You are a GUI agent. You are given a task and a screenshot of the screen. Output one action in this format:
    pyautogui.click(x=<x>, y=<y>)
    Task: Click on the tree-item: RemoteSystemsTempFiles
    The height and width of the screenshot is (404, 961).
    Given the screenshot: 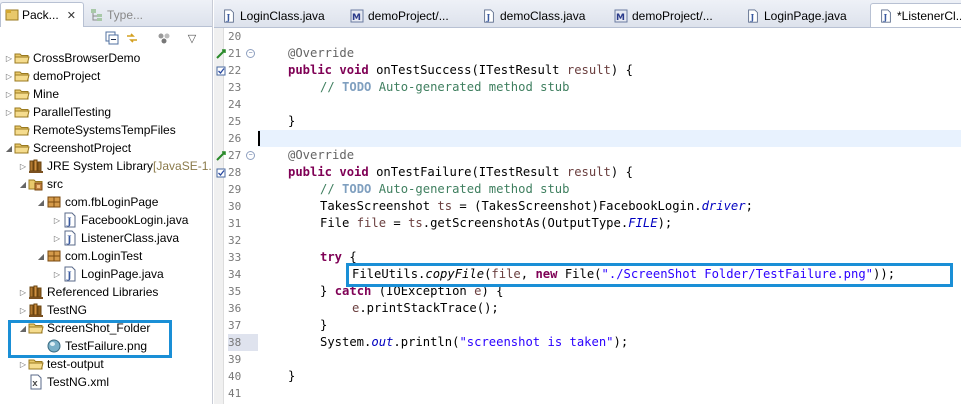 What is the action you would take?
    pyautogui.click(x=90, y=130)
    